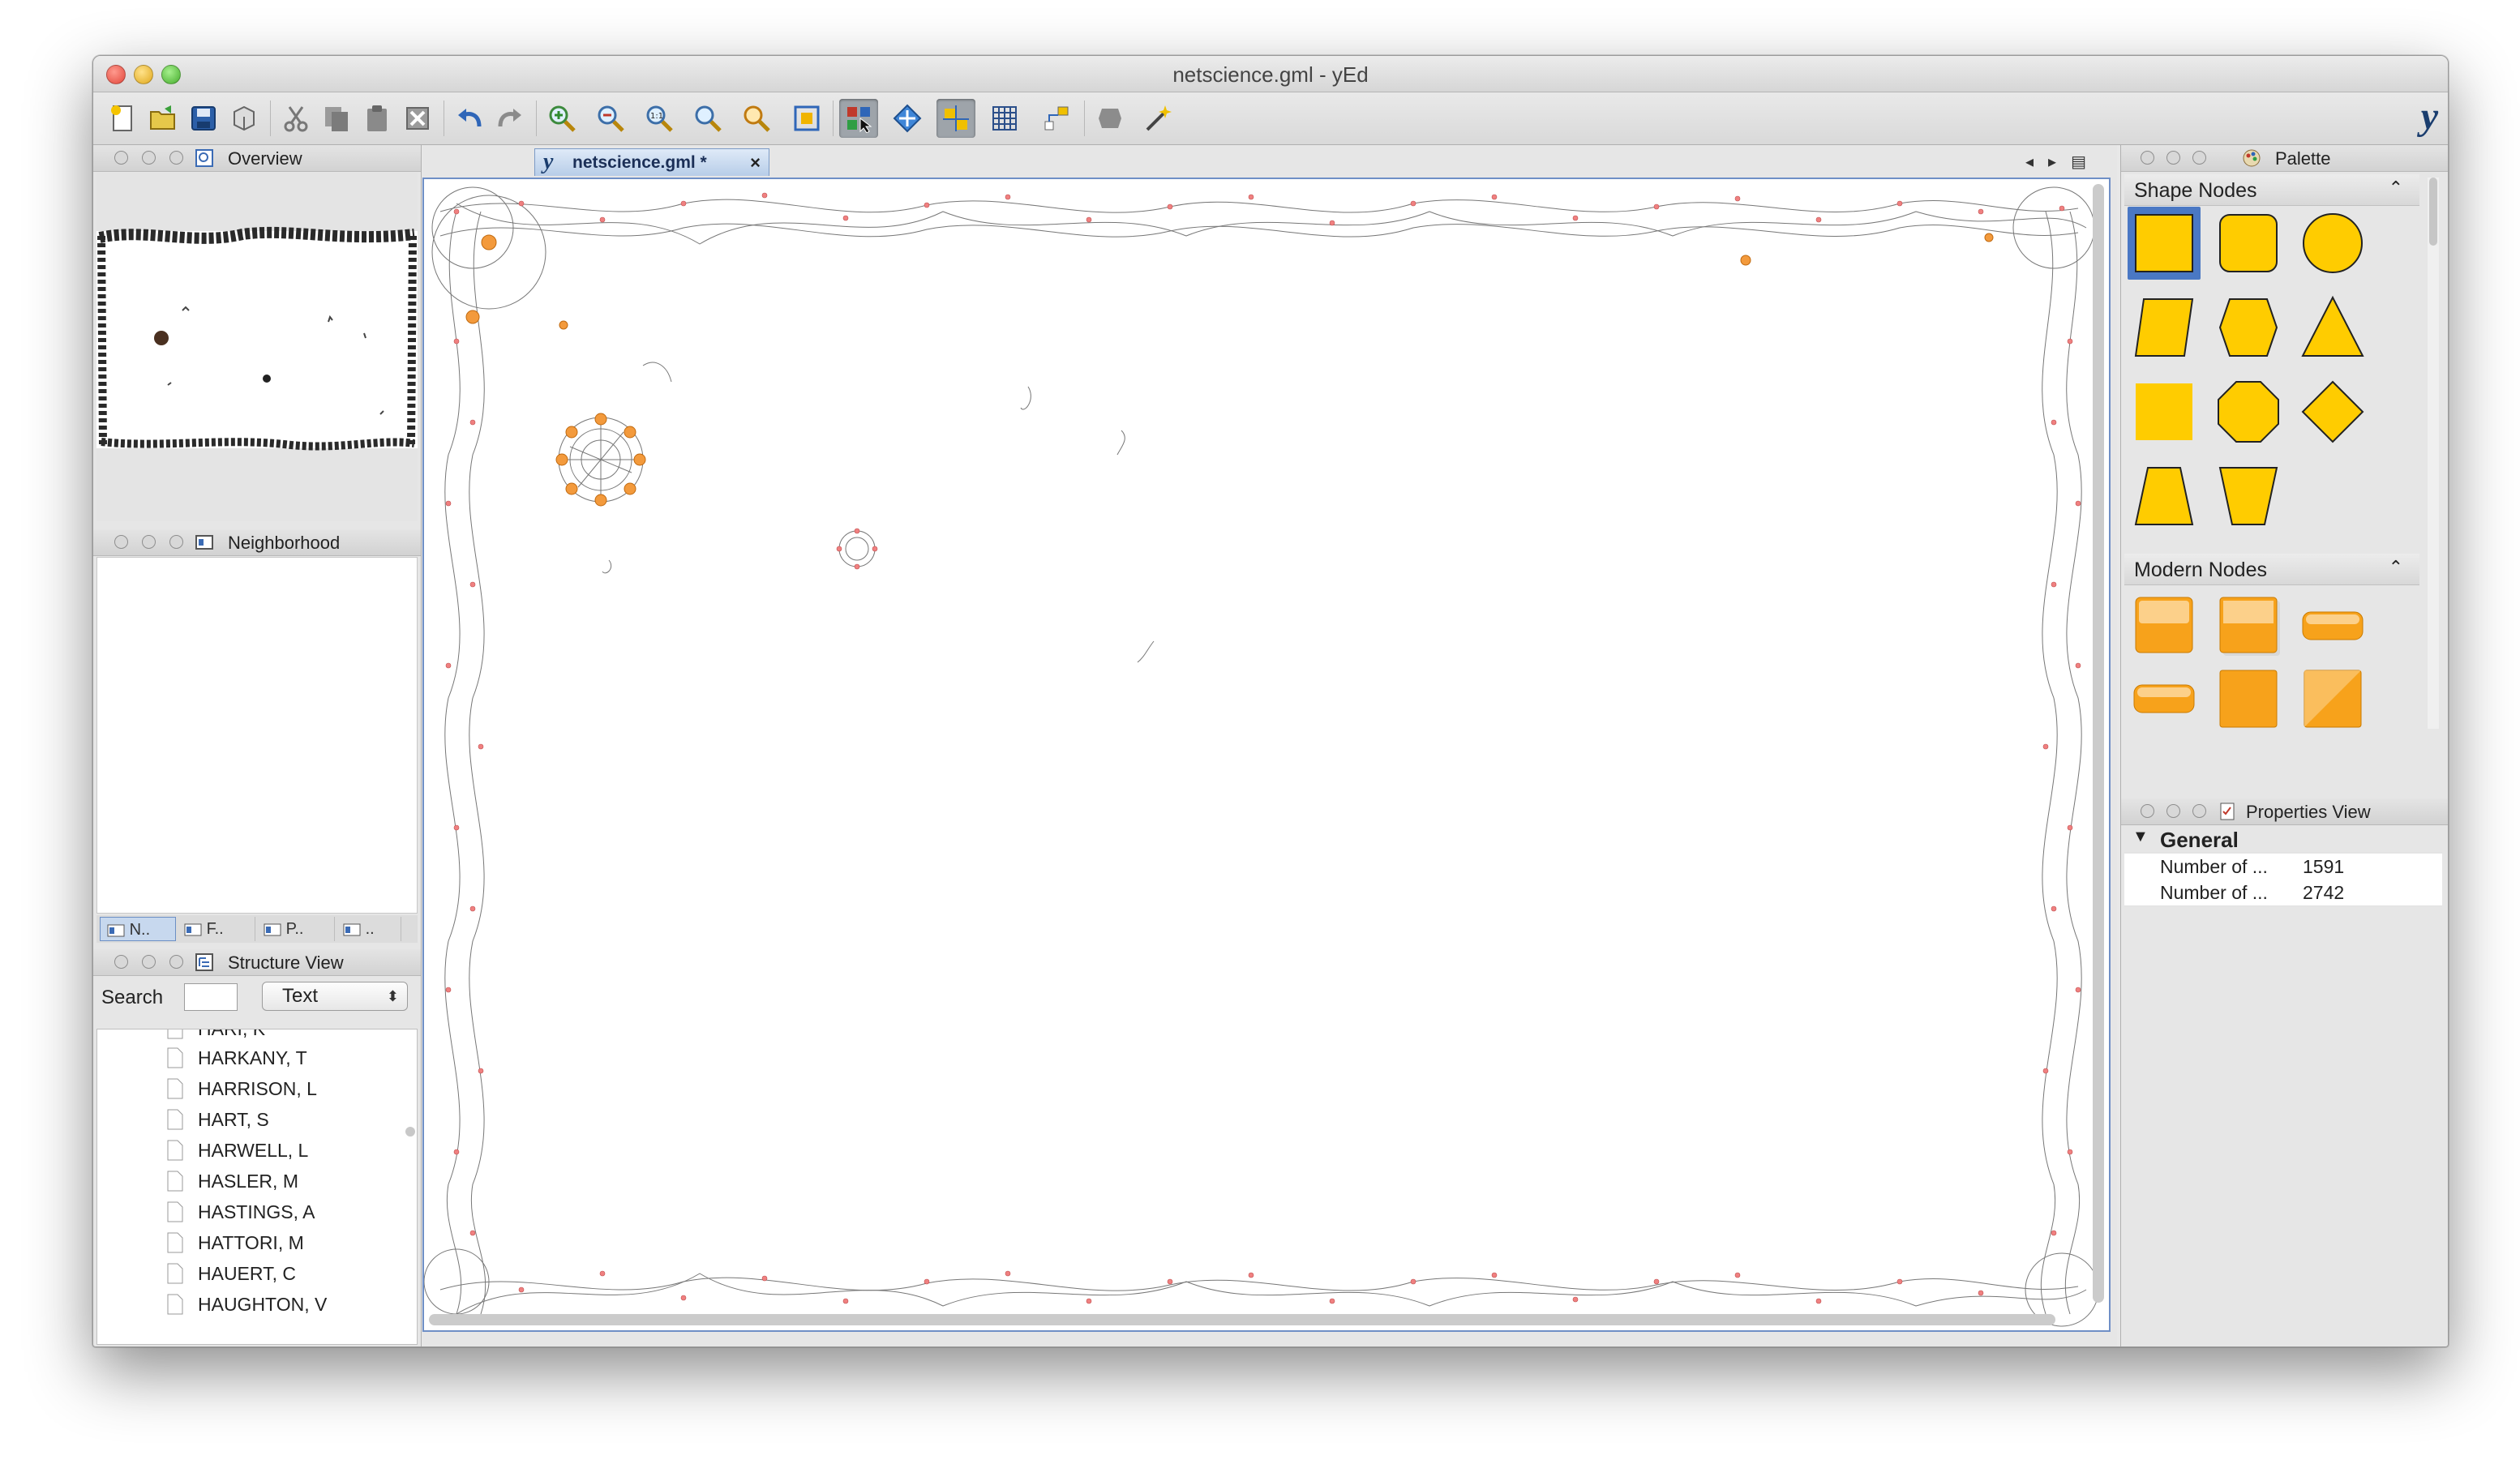 This screenshot has height=1464, width=2520. Describe the element at coordinates (2332, 327) in the screenshot. I see `palette-triangle` at that location.